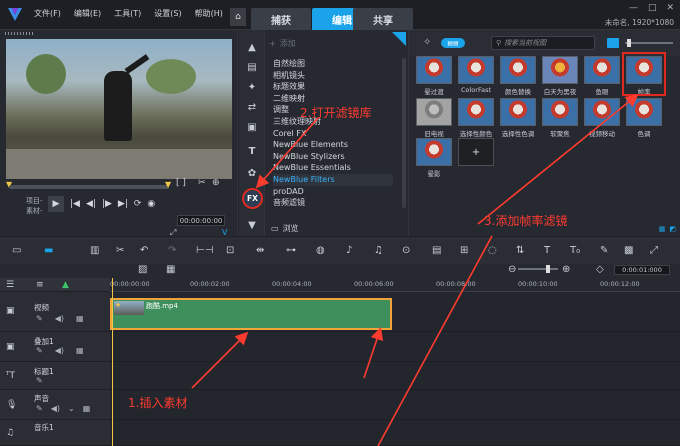  What do you see at coordinates (395, 405) in the screenshot?
I see `voice-track-lane` at bounding box center [395, 405].